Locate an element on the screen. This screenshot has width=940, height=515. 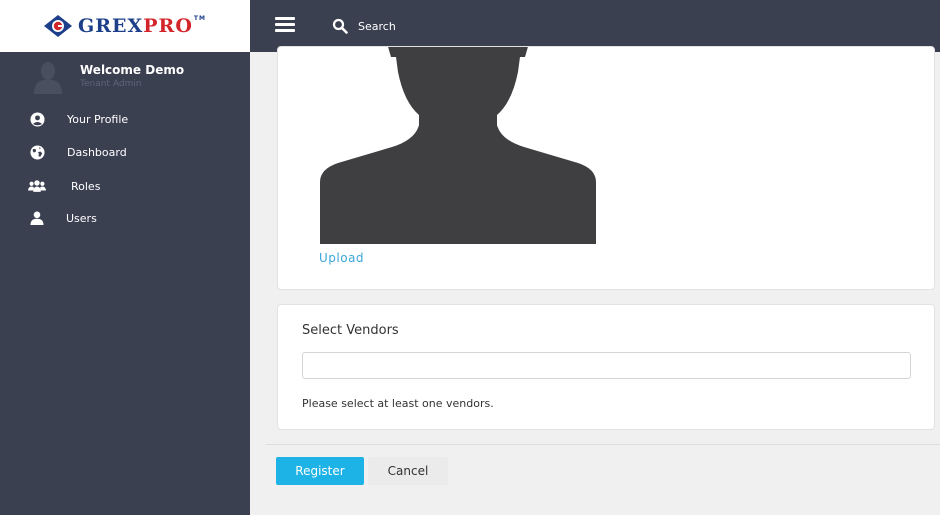
grexpro-logo-icon is located at coordinates (58, 26).